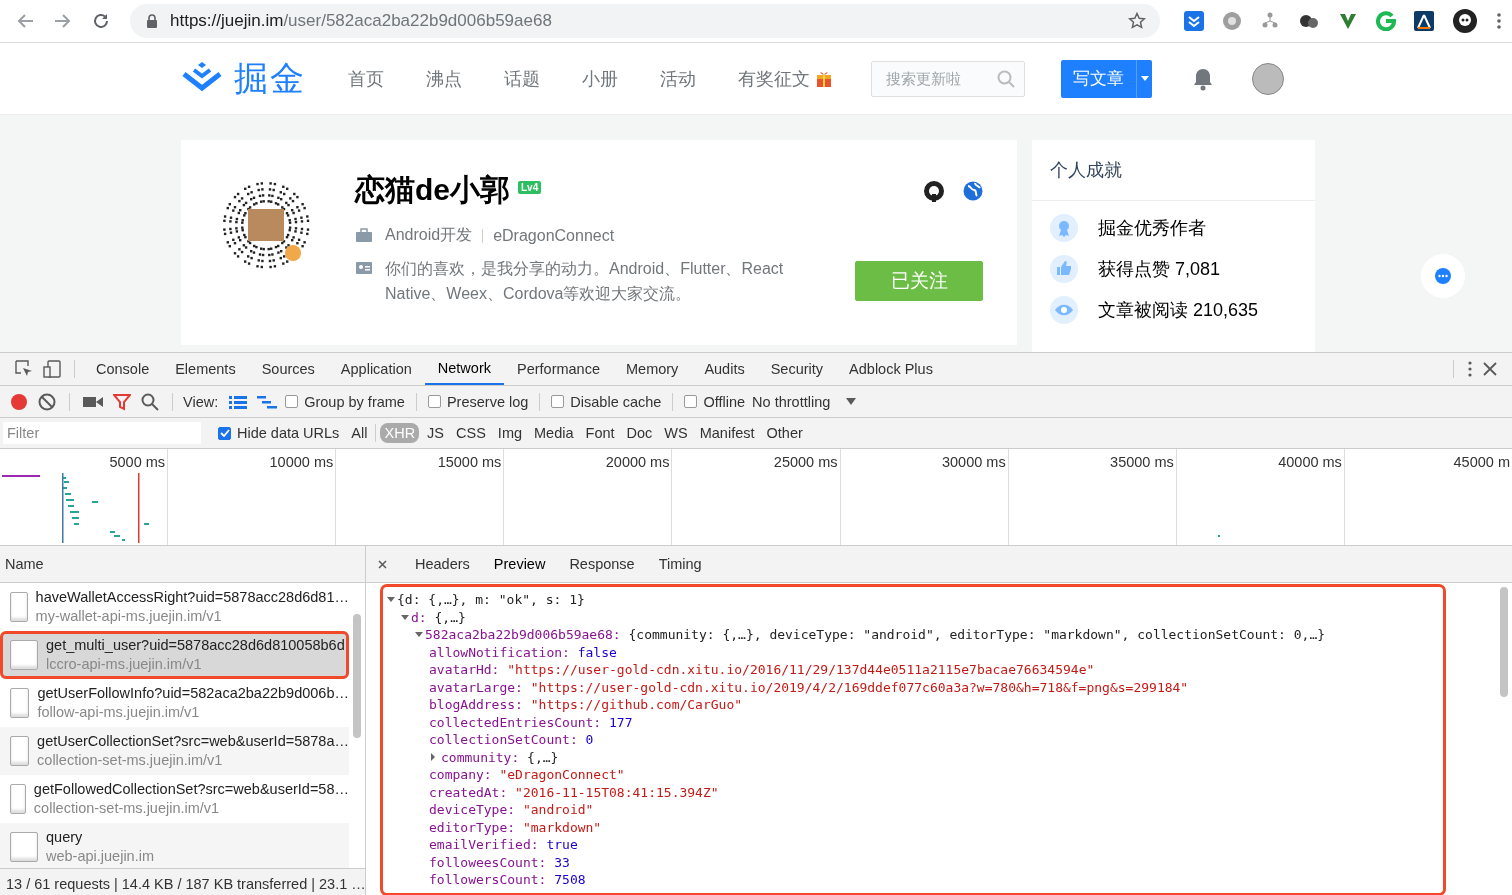  Describe the element at coordinates (364, 235) in the screenshot. I see `briefcase-icon` at that location.